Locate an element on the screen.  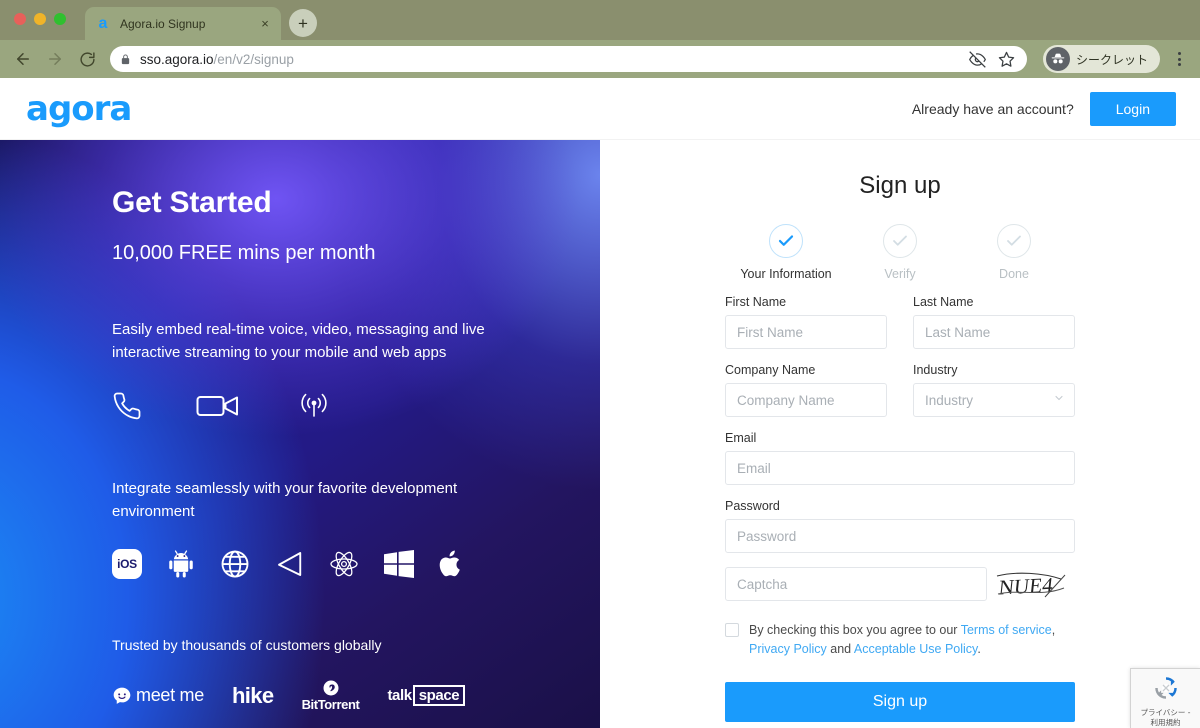
recaptcha-badge: プライバシー - 利用規約 is located at coordinates (1165, 698).